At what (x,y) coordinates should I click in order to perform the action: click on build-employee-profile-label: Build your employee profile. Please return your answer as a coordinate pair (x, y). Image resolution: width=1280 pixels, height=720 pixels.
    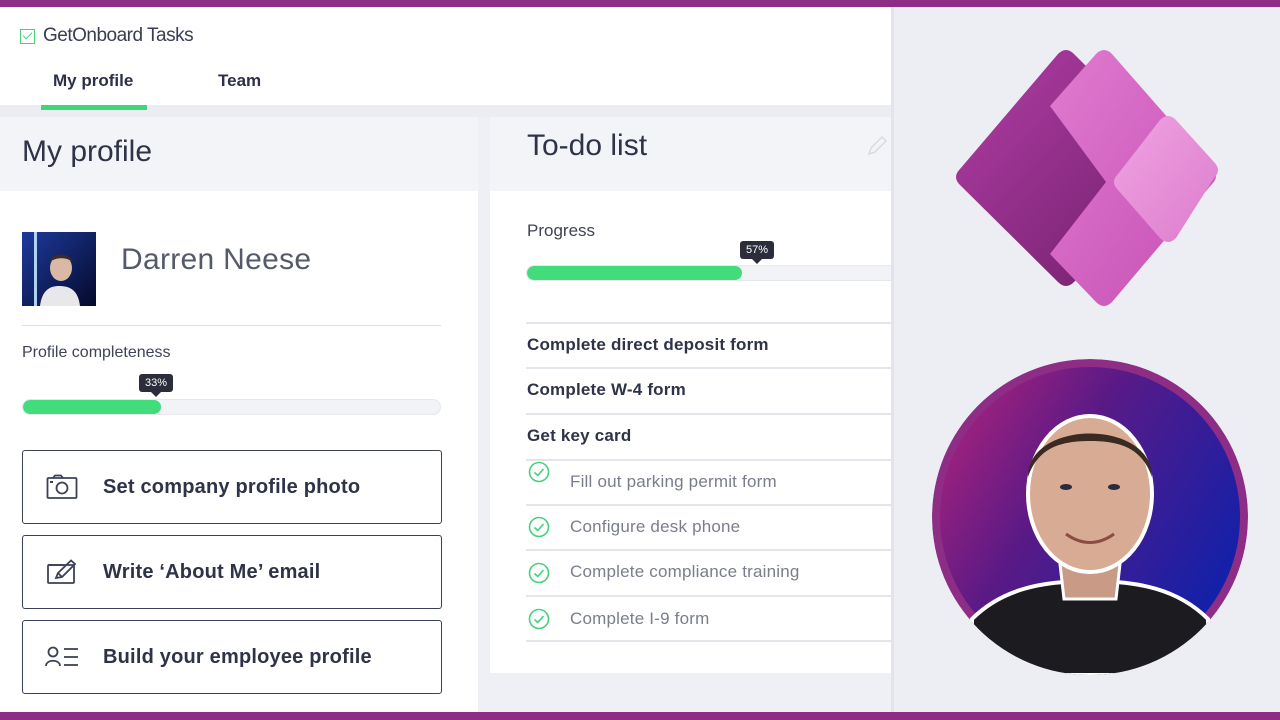
    Looking at the image, I should click on (237, 656).